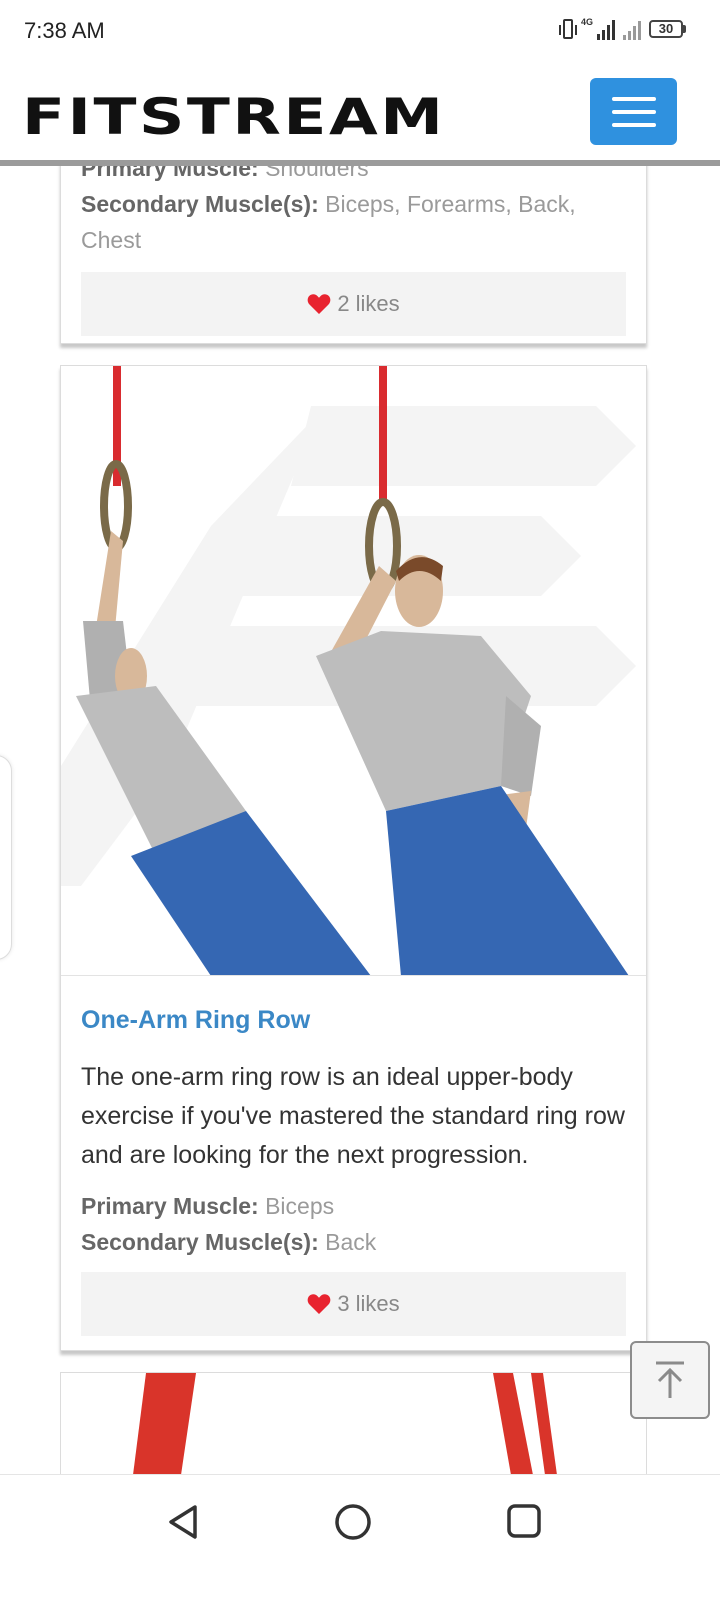  What do you see at coordinates (524, 1521) in the screenshot?
I see `square-recents-icon` at bounding box center [524, 1521].